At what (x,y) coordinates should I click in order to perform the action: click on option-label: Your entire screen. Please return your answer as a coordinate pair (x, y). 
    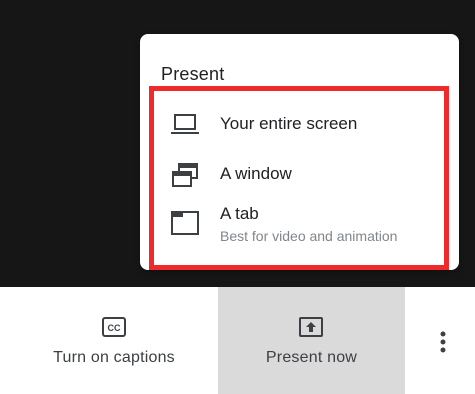
    Looking at the image, I should click on (289, 123).